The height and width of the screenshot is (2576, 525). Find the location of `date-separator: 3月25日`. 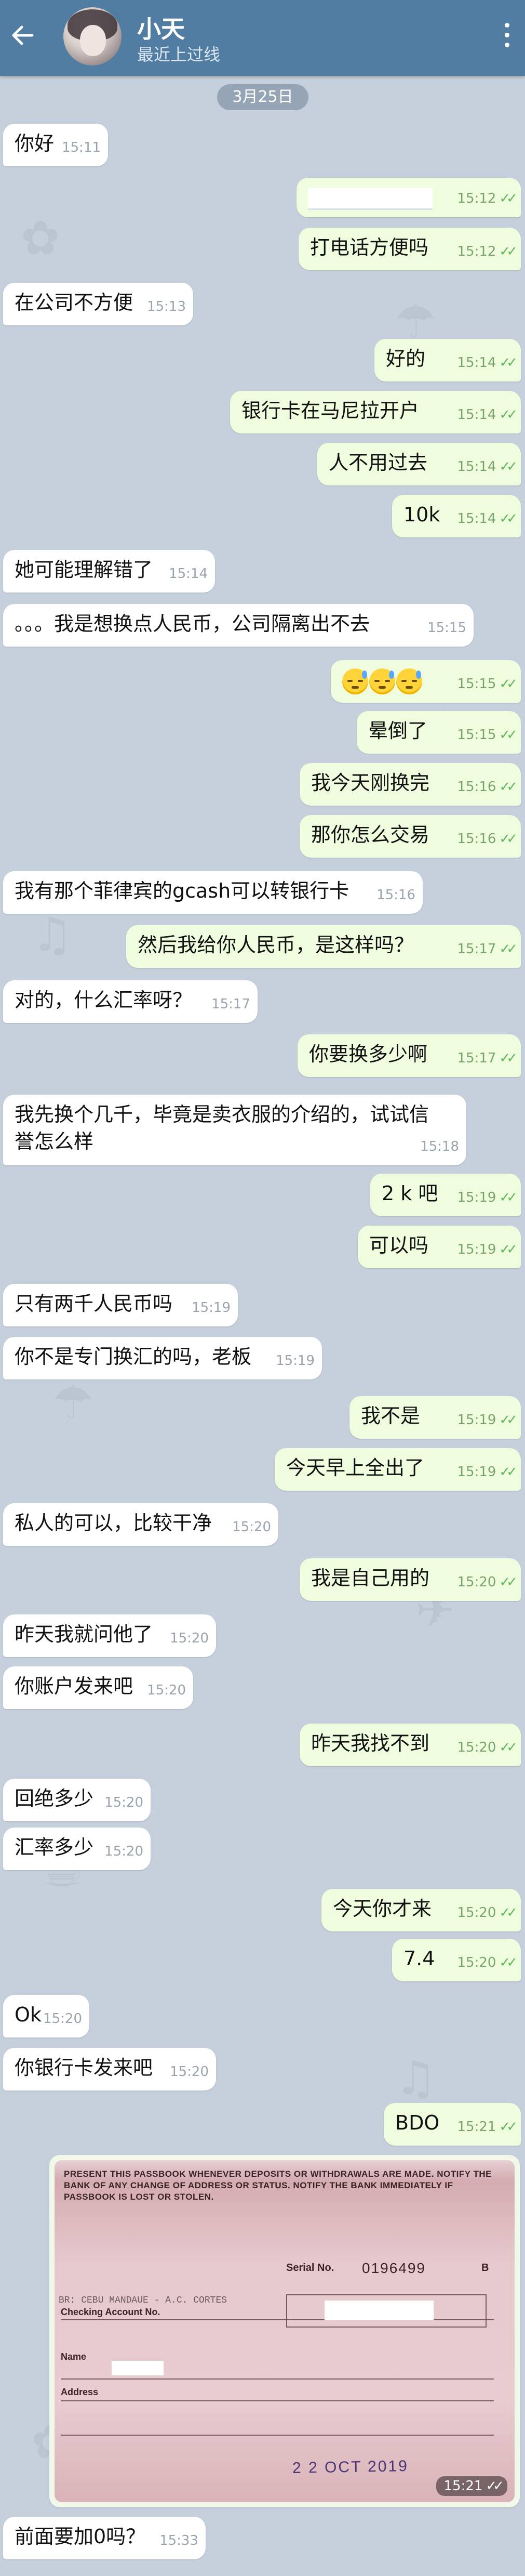

date-separator: 3月25日 is located at coordinates (262, 97).